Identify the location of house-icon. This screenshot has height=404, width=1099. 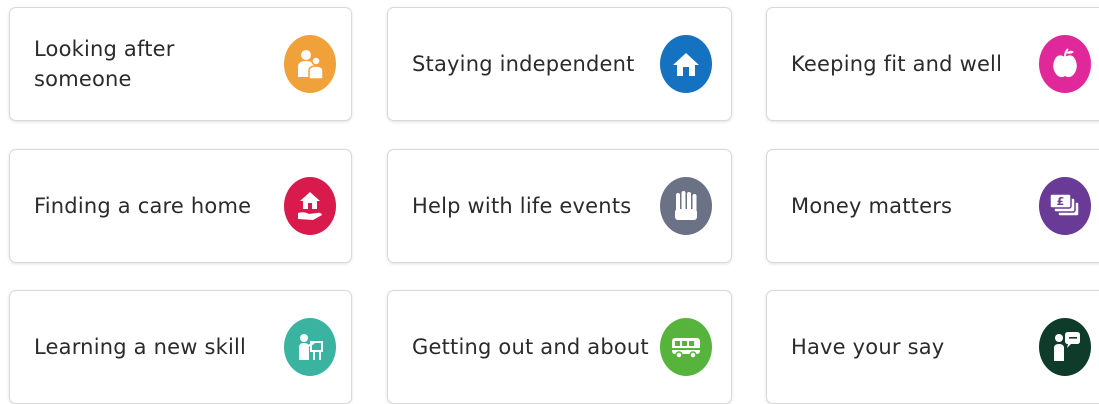
(686, 64).